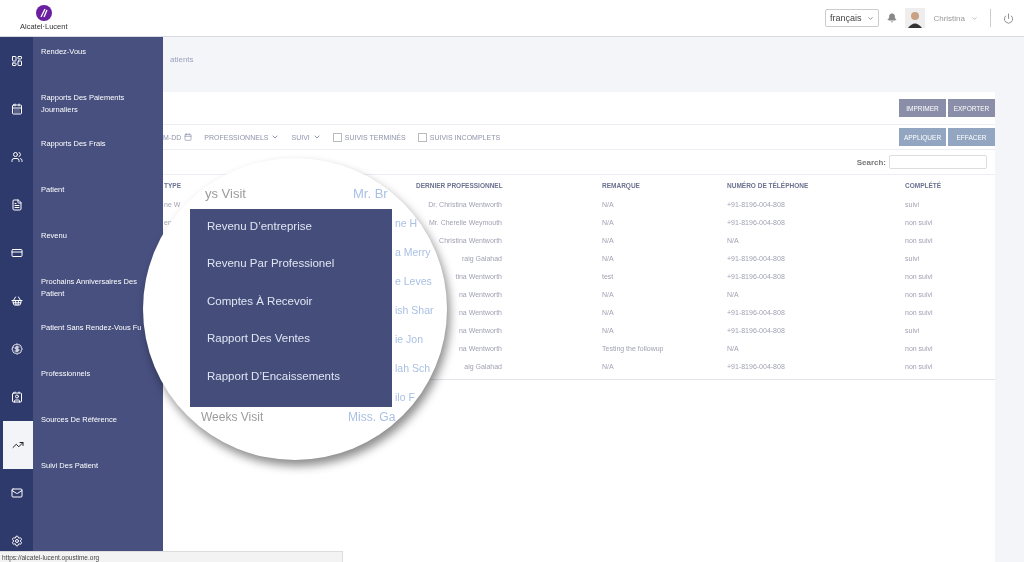  I want to click on dollar-icon, so click(16, 349).